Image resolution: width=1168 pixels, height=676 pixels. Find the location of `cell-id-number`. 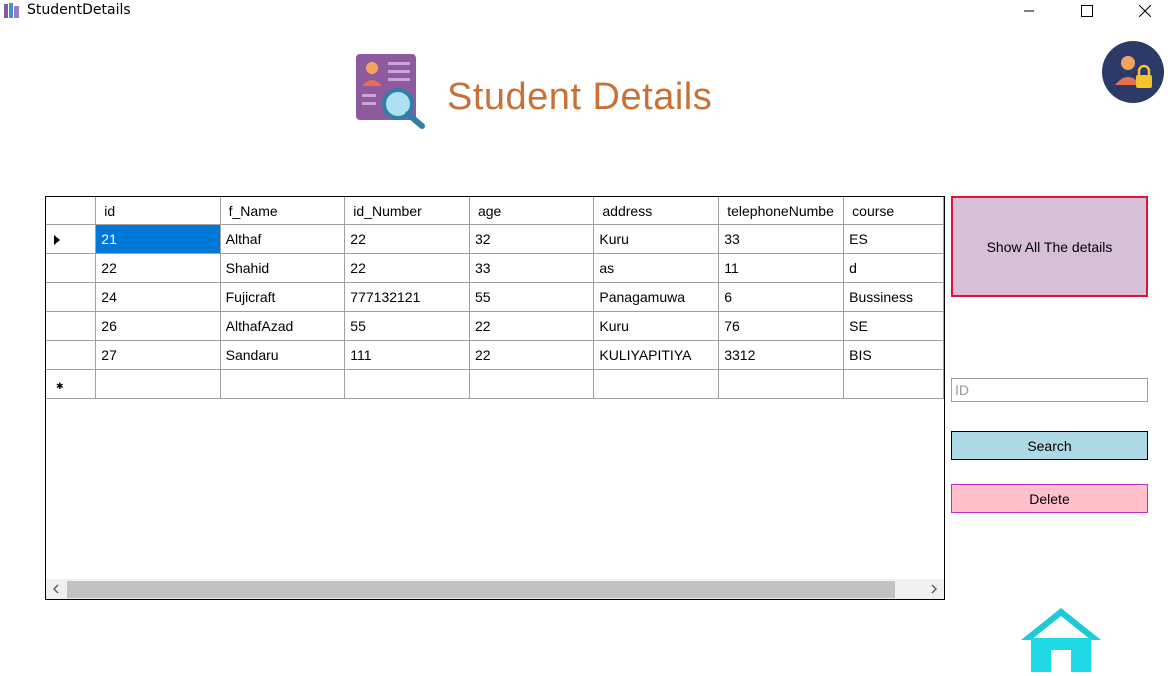

cell-id-number is located at coordinates (407, 384).